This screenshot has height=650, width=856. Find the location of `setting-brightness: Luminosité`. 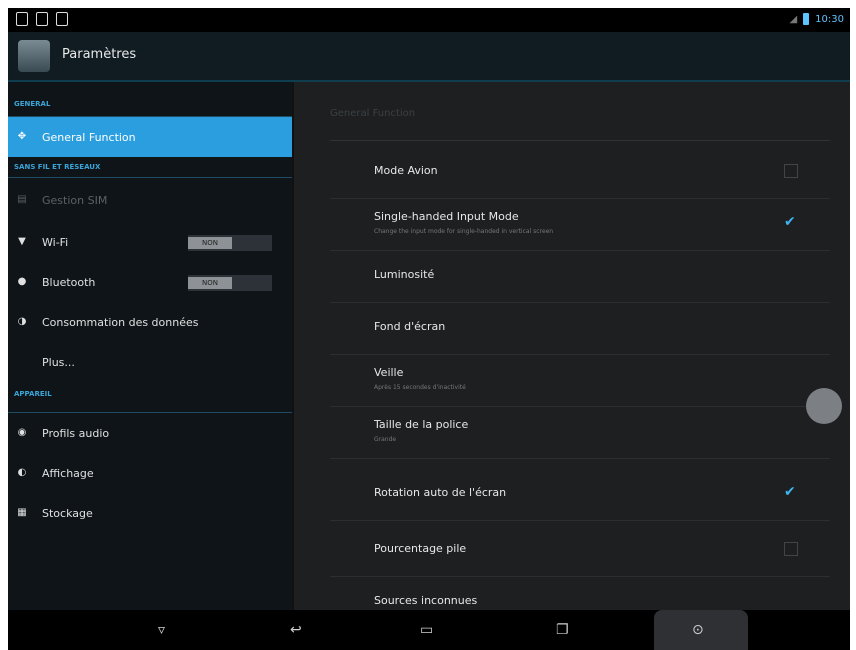

setting-brightness: Luminosité is located at coordinates (580, 276).